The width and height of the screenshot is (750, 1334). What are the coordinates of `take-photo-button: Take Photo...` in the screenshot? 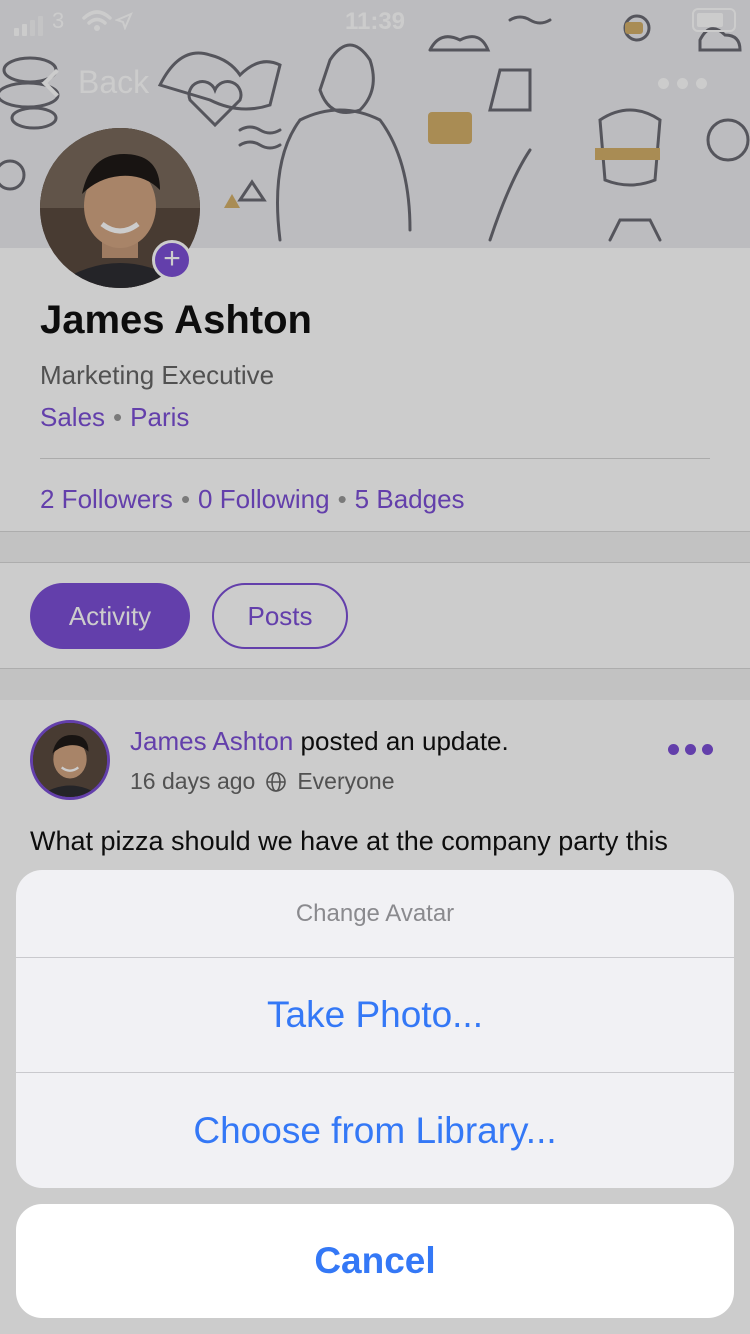 It's located at (375, 1015).